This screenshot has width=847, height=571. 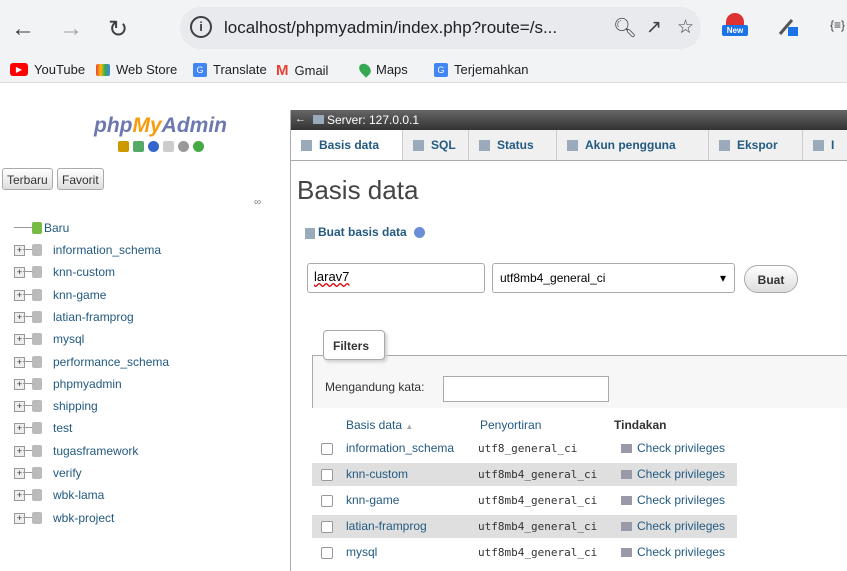 What do you see at coordinates (145, 229) in the screenshot?
I see `tree-item-new: Baru` at bounding box center [145, 229].